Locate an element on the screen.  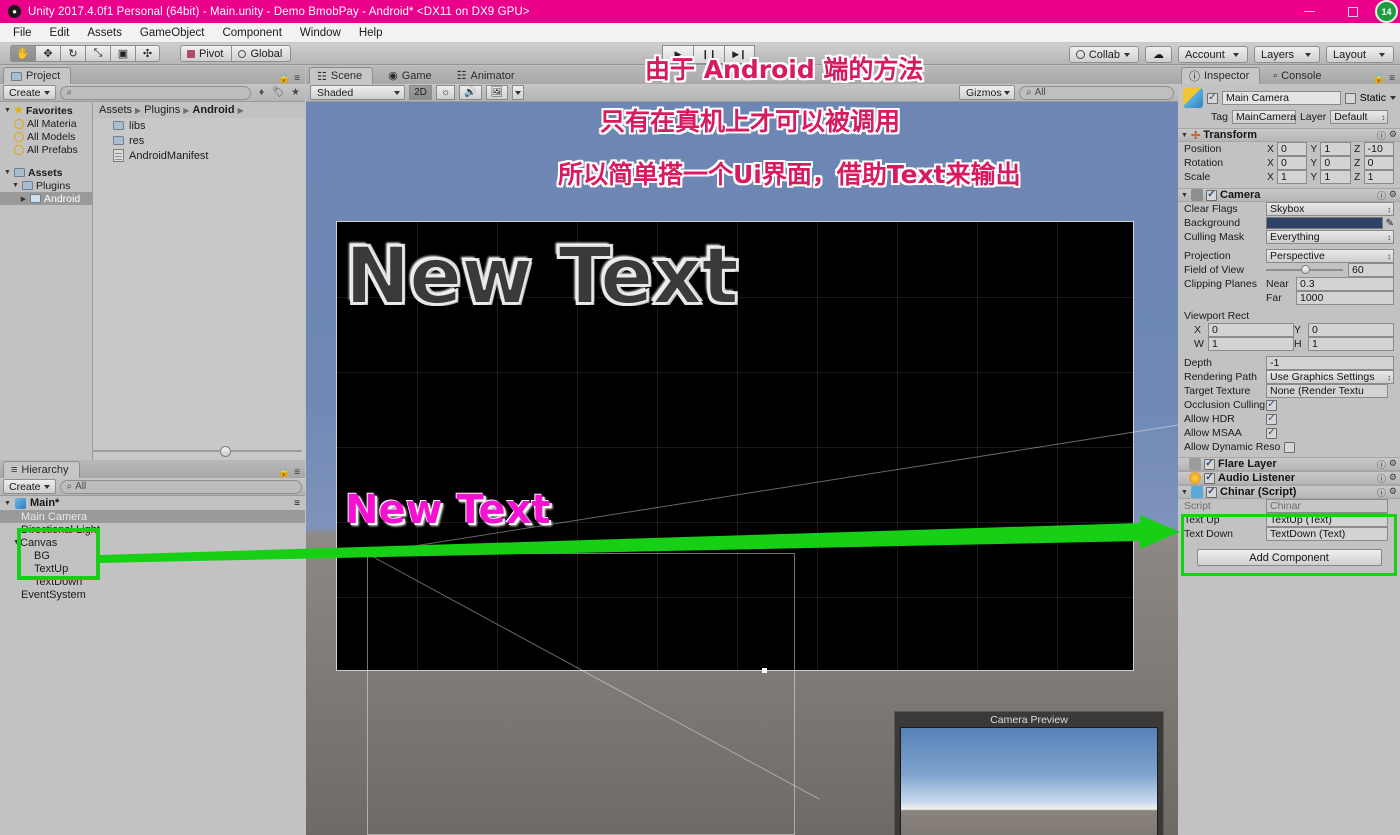
scale-y-input: 1 is located at coordinates (1335, 177).